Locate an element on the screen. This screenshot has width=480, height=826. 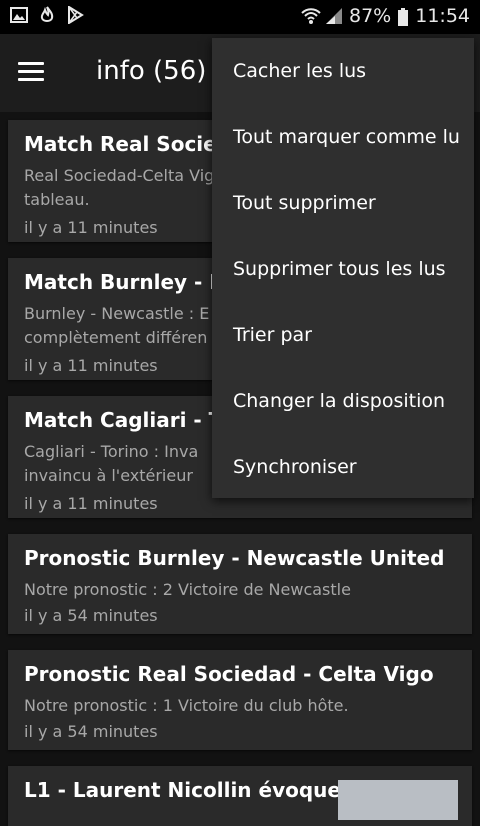
menu-item-hide-read: Cacher les lus is located at coordinates (343, 71).